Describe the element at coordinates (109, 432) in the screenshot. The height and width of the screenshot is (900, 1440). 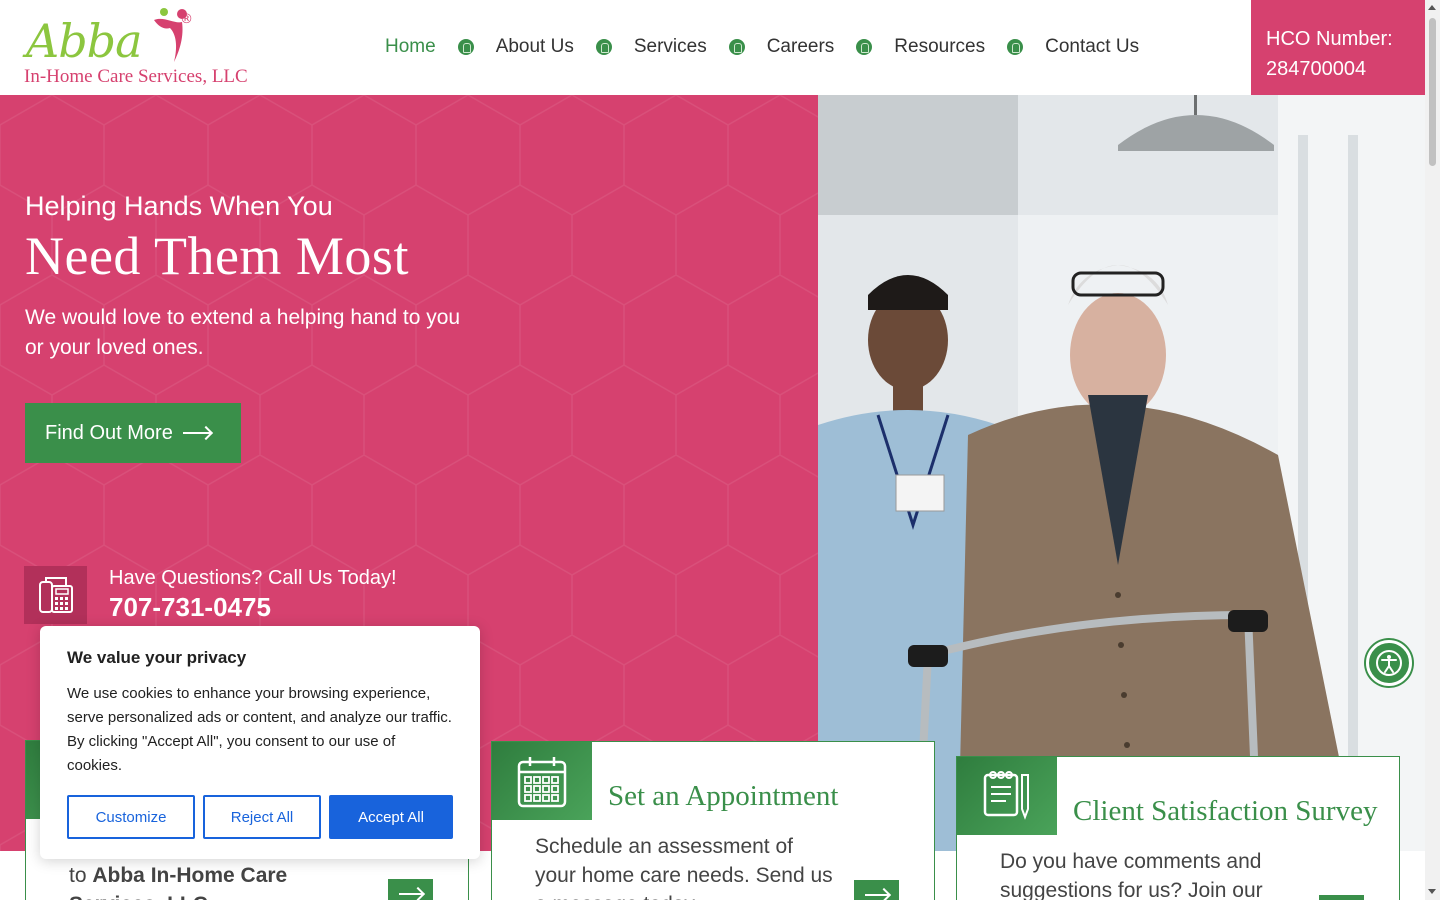
I see `find-out-more-label: Find Out More` at that location.